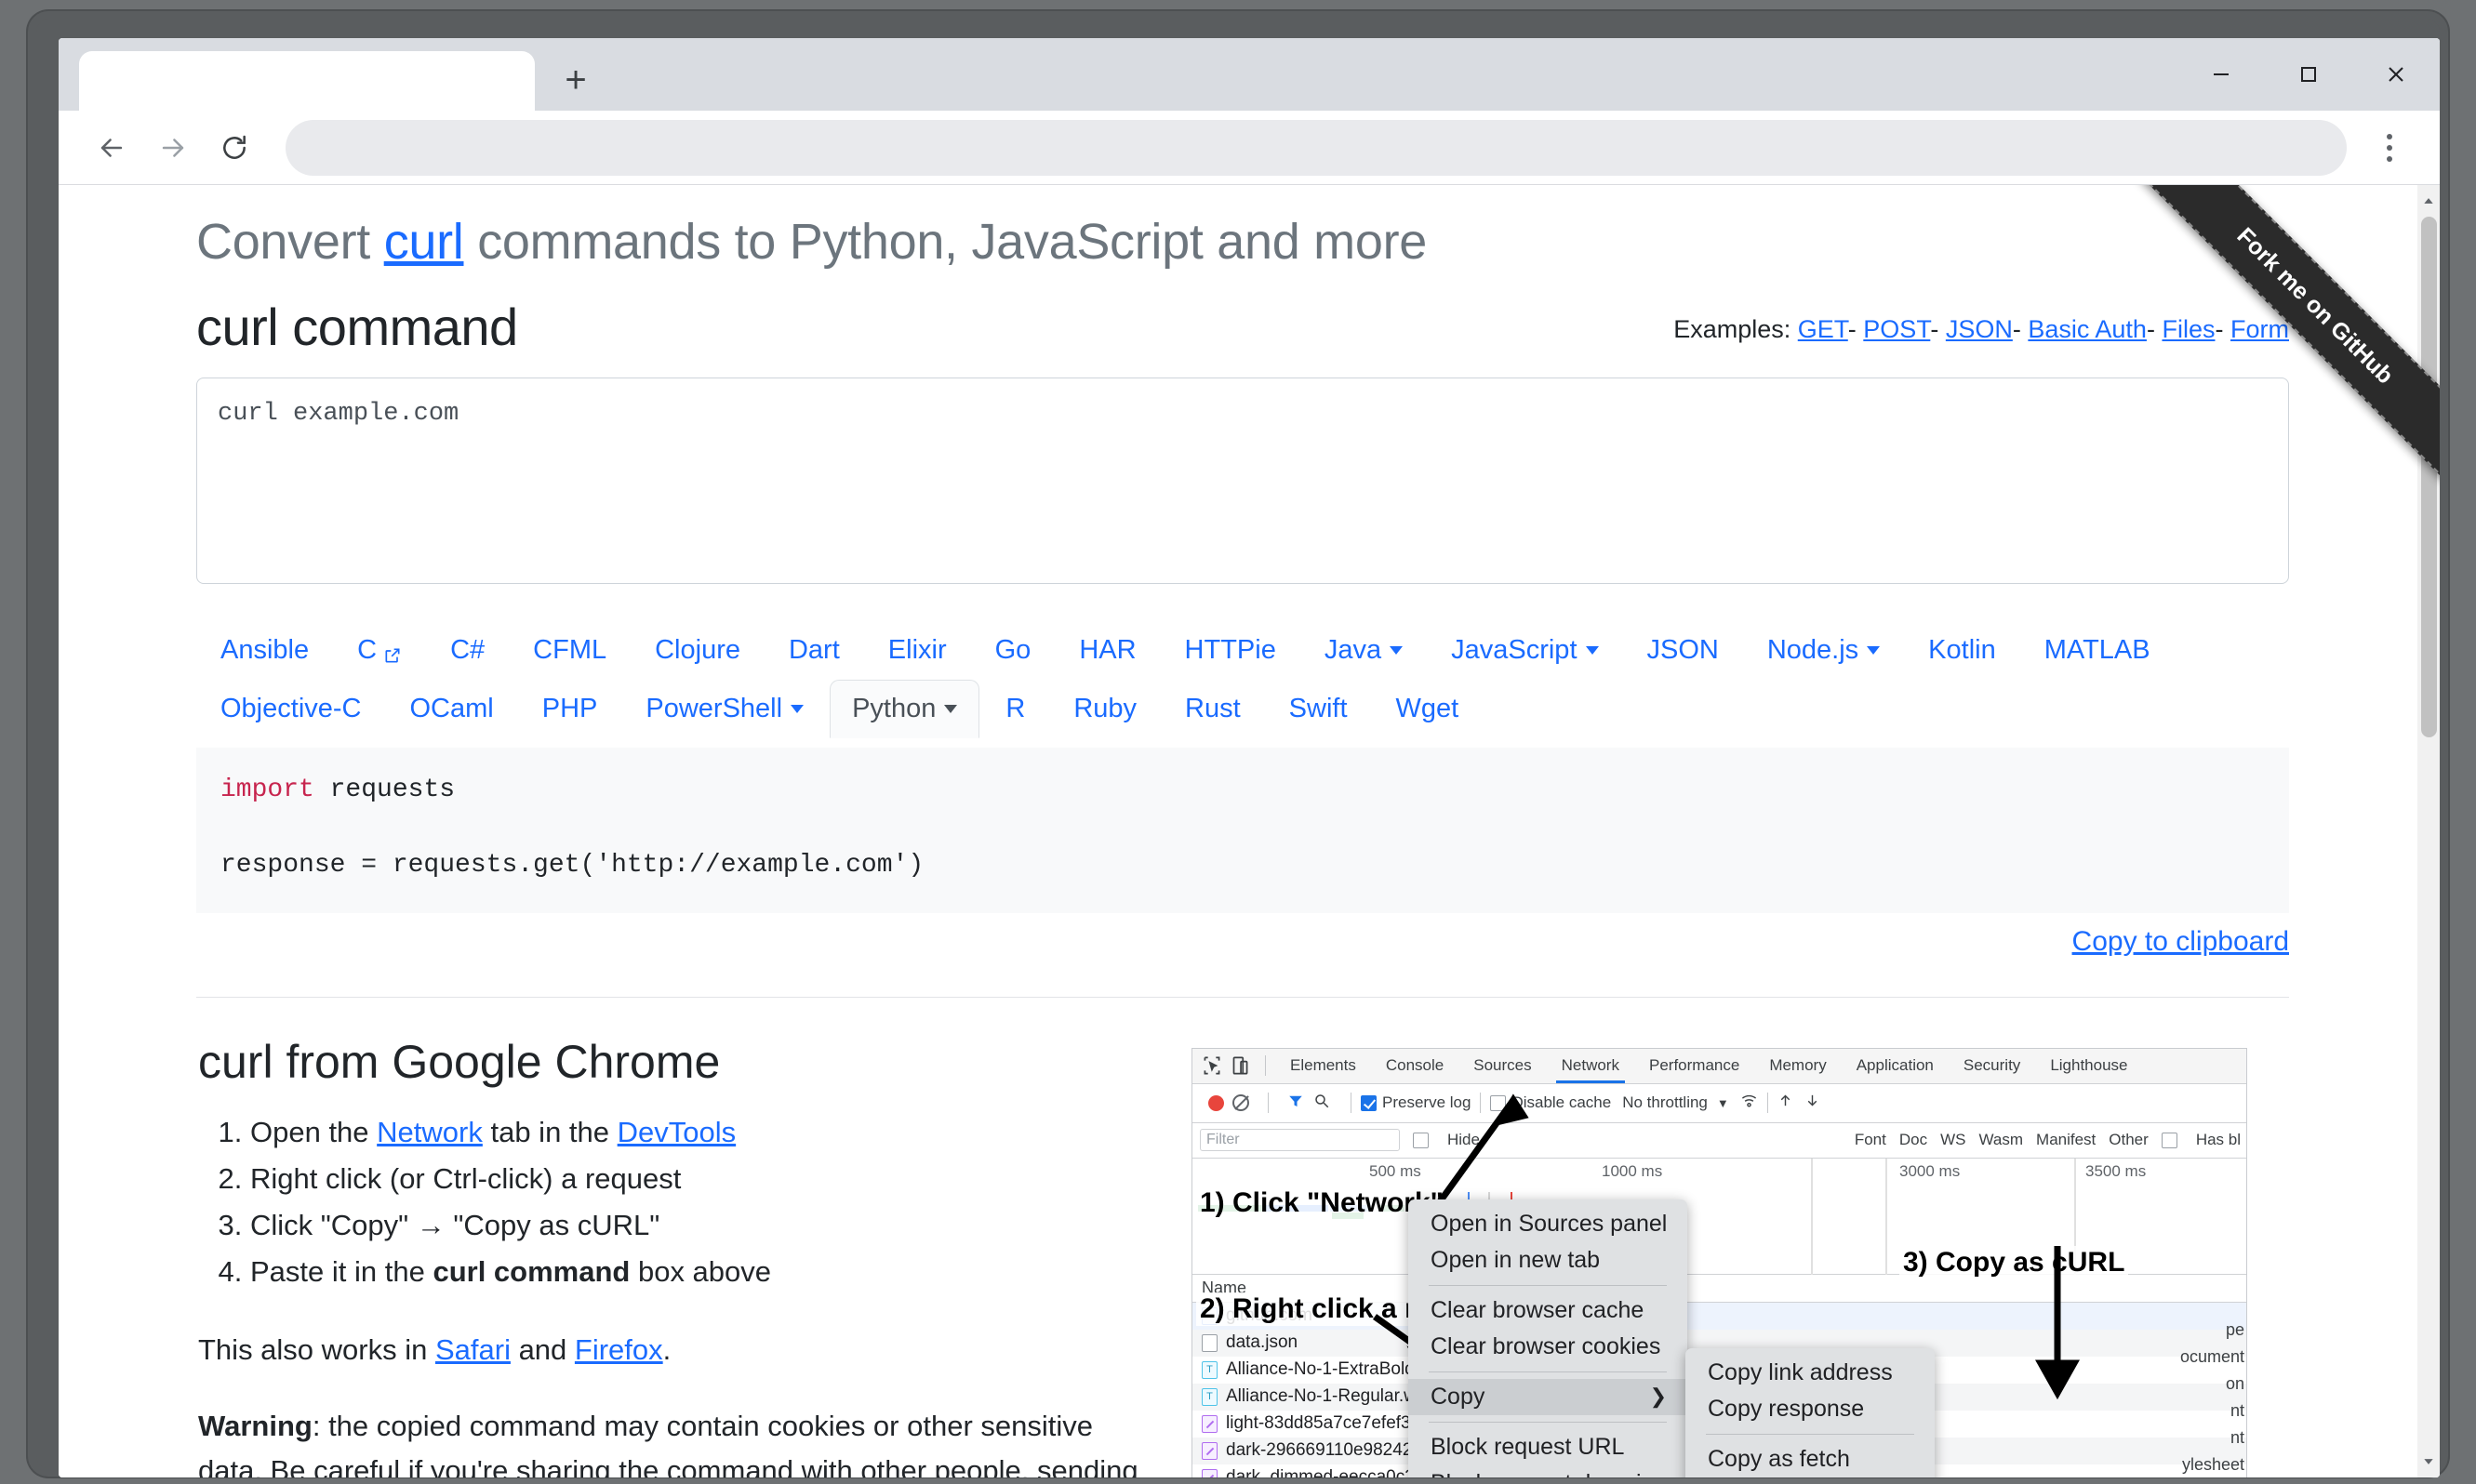 Image resolution: width=2476 pixels, height=1484 pixels. Describe the element at coordinates (570, 709) in the screenshot. I see `language-tab-php: PHP` at that location.